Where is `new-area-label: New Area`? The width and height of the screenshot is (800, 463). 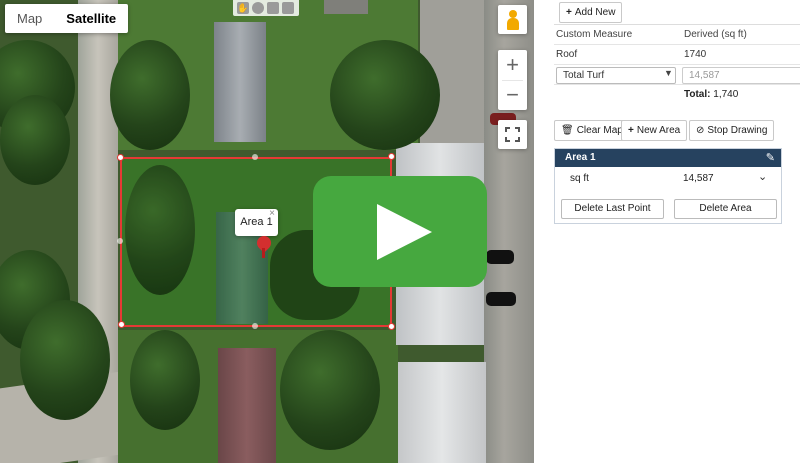
new-area-label: New Area is located at coordinates (658, 130).